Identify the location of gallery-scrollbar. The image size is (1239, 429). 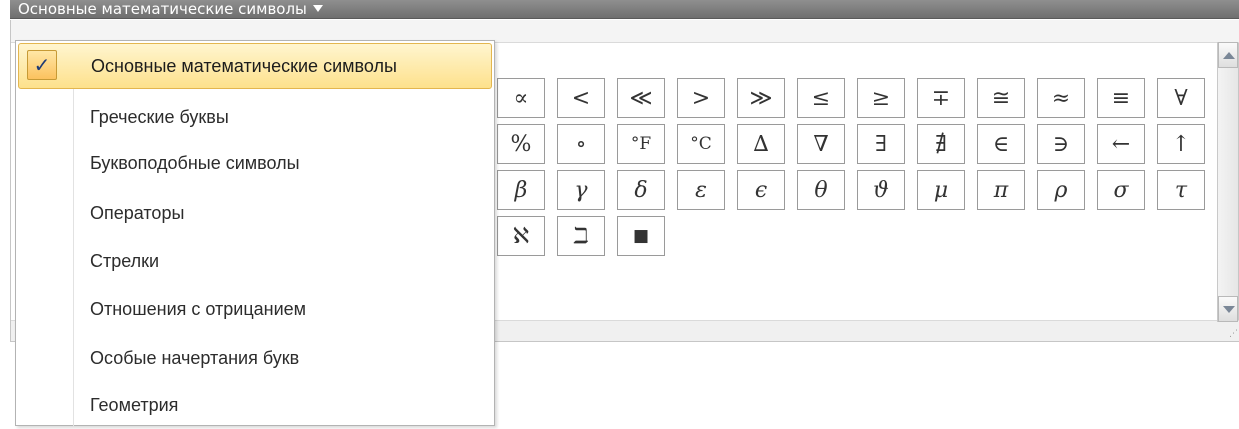
(1227, 182).